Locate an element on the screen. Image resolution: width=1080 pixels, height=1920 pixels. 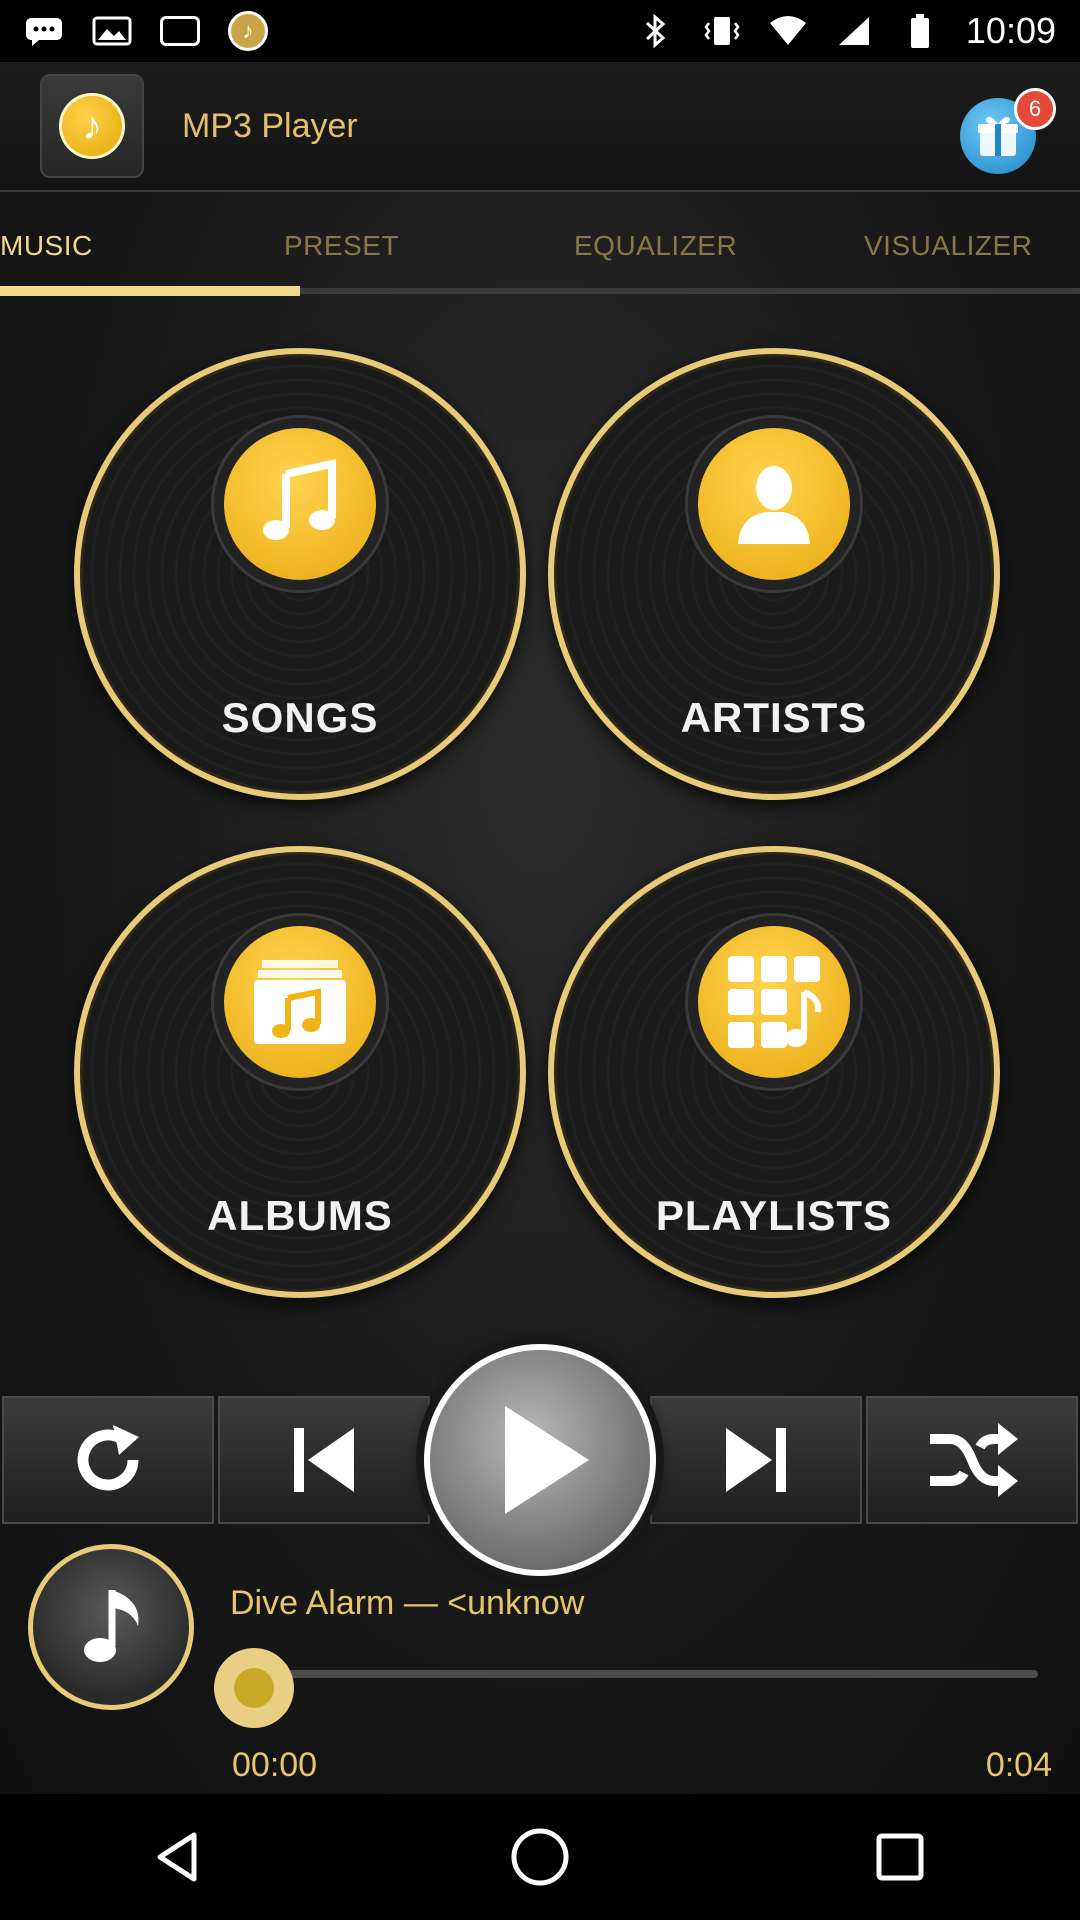
battery-icon is located at coordinates (920, 31).